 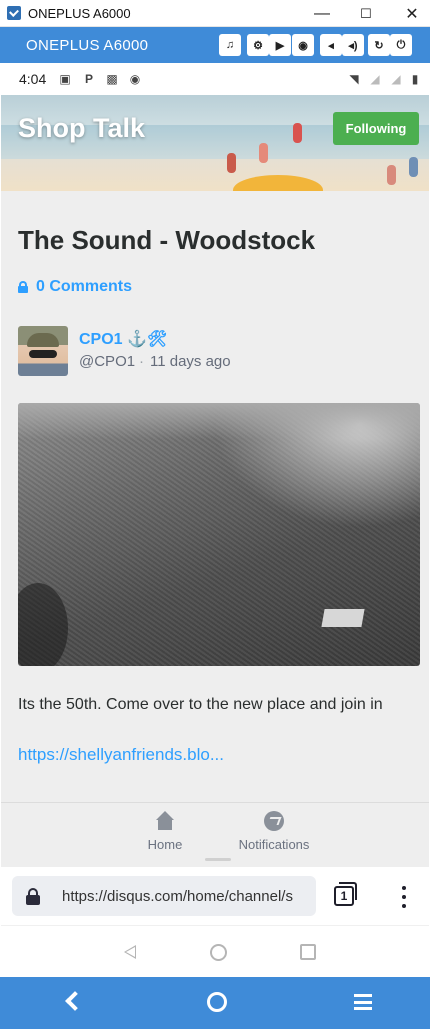 I want to click on home-circle-icon, so click(x=218, y=952).